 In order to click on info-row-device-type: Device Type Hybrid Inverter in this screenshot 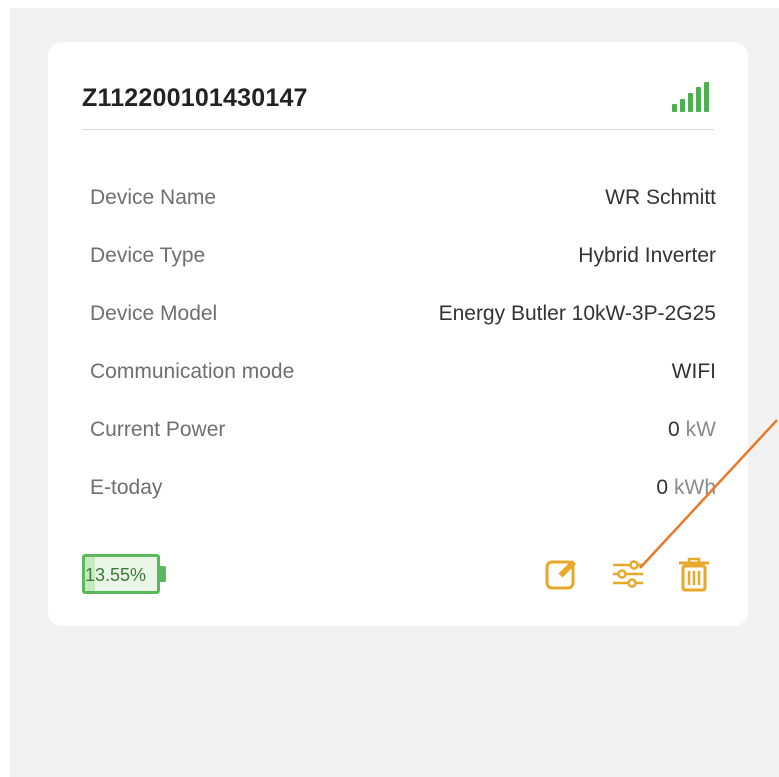, I will do `click(403, 259)`.